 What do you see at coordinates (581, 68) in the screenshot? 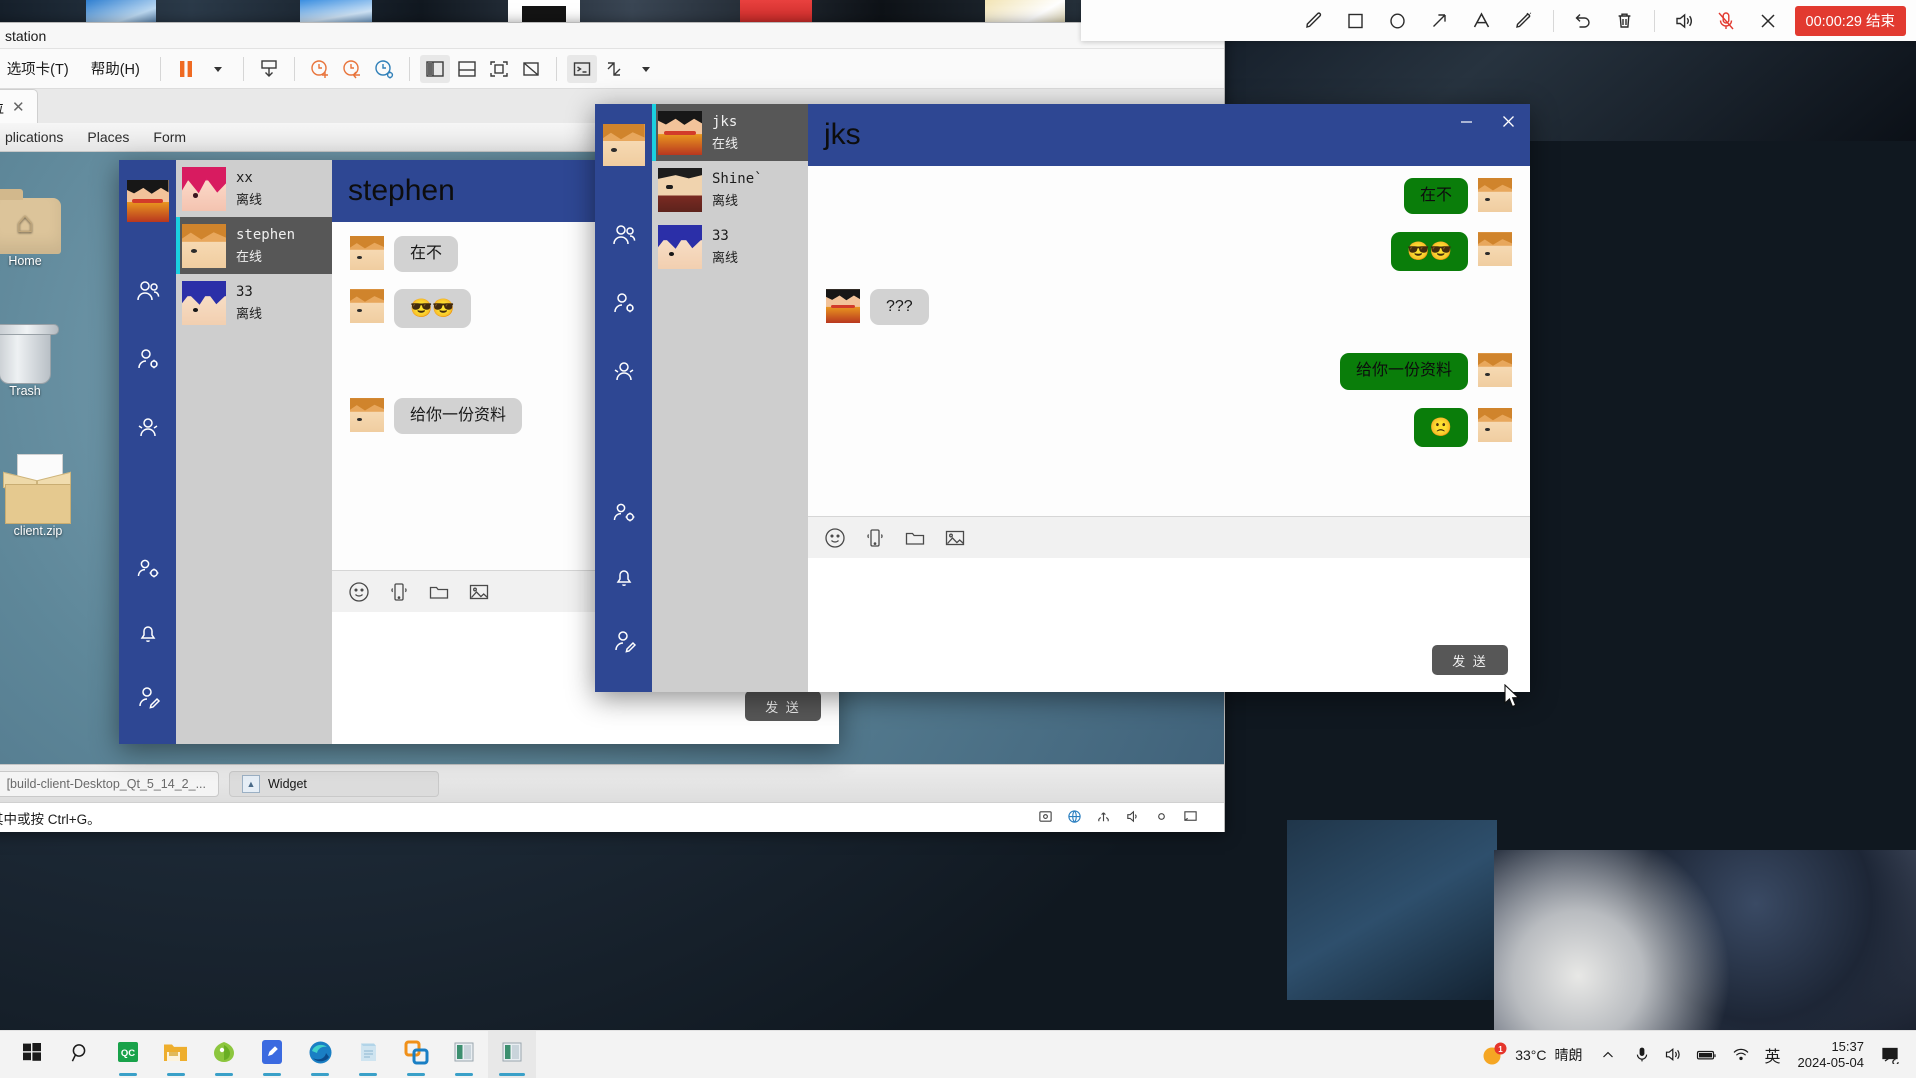
I see `console-icon` at bounding box center [581, 68].